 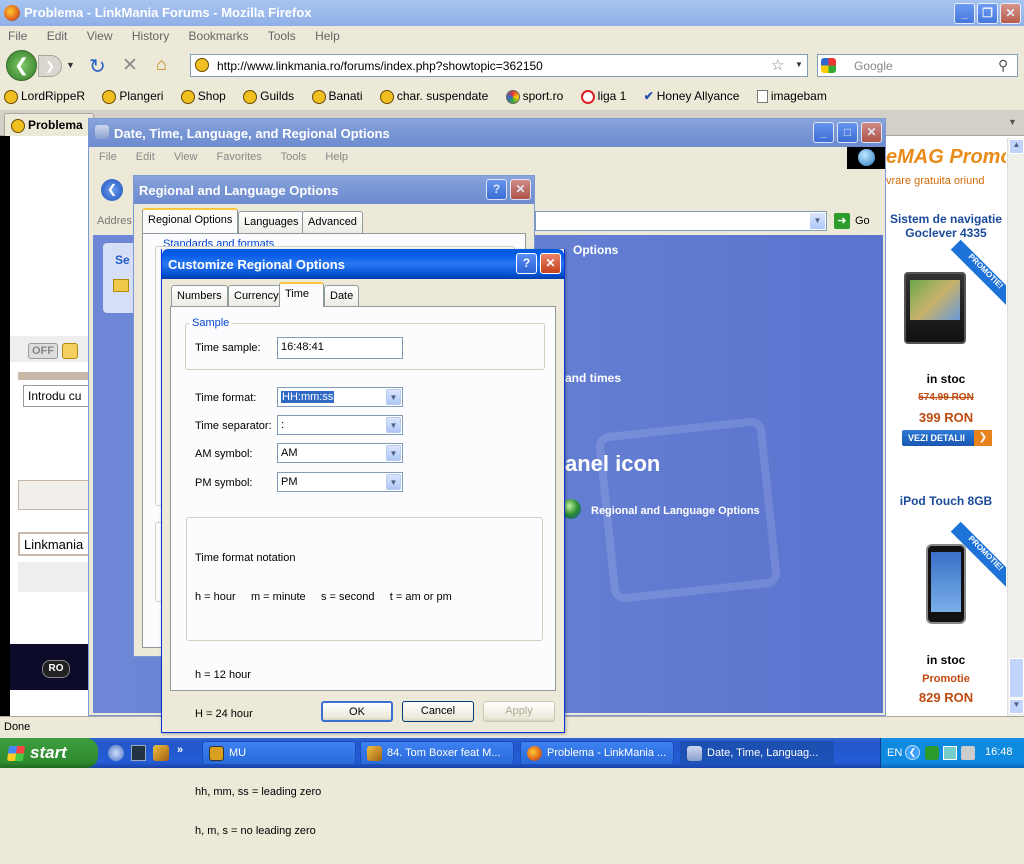 I want to click on product1-price: 399 RON, so click(x=946, y=417).